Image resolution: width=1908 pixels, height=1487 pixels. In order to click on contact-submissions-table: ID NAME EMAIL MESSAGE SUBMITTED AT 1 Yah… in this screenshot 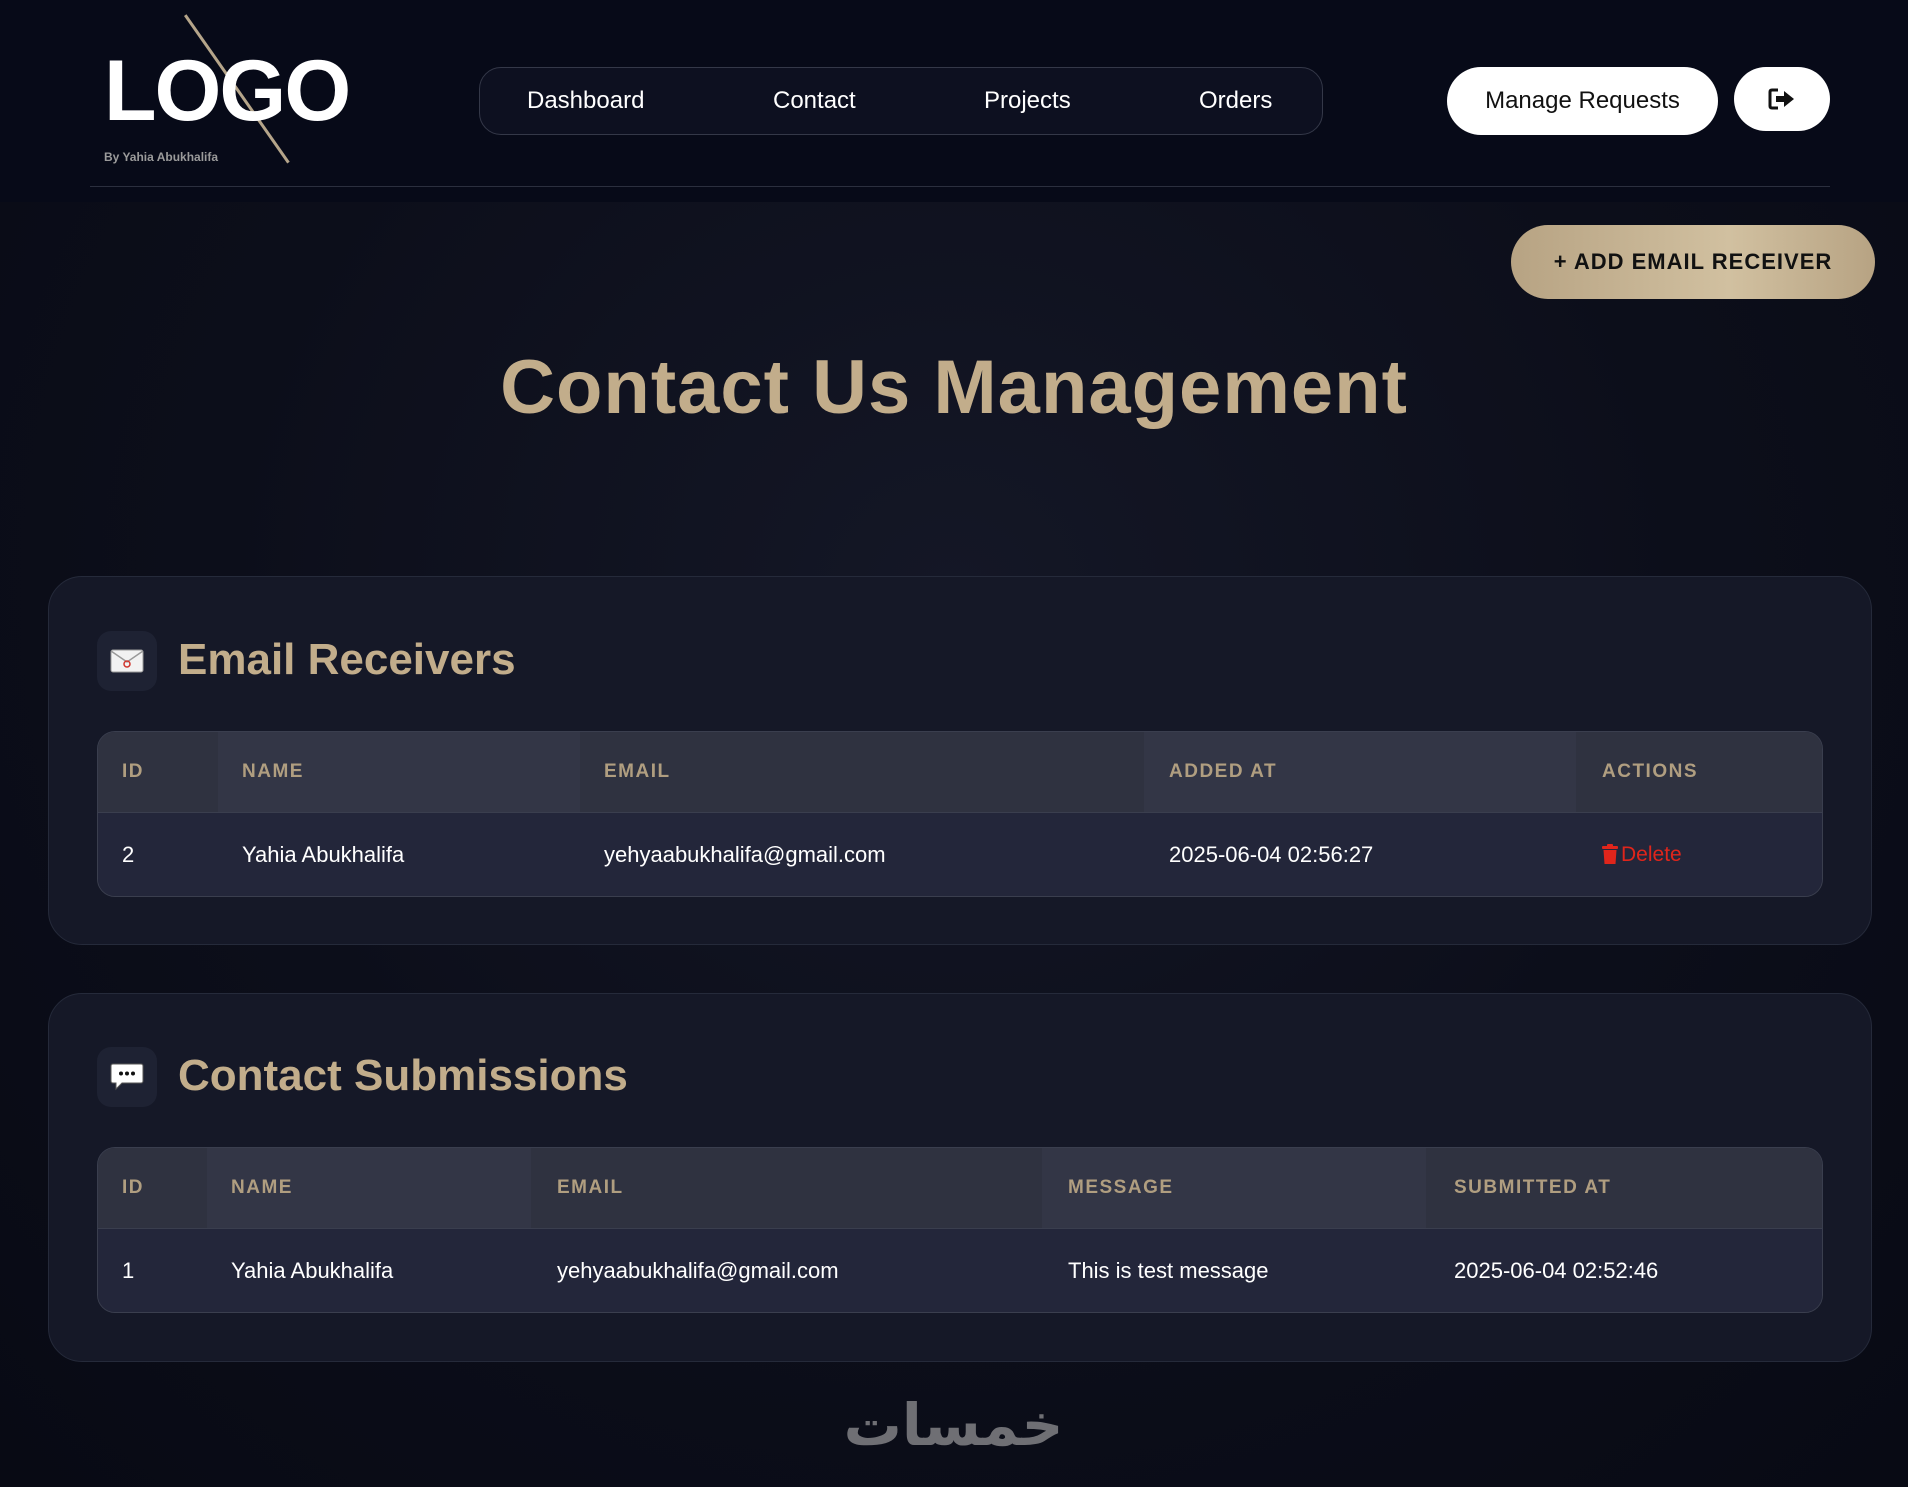, I will do `click(960, 1230)`.